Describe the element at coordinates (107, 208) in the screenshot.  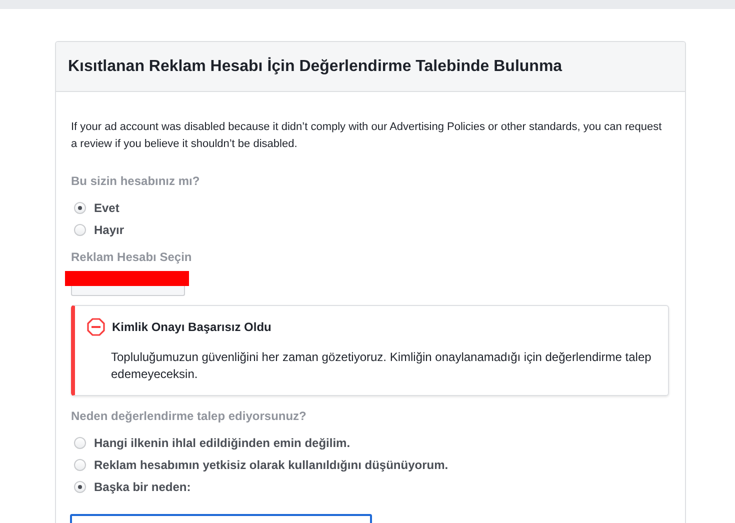
I see `radio-label: Evet` at that location.